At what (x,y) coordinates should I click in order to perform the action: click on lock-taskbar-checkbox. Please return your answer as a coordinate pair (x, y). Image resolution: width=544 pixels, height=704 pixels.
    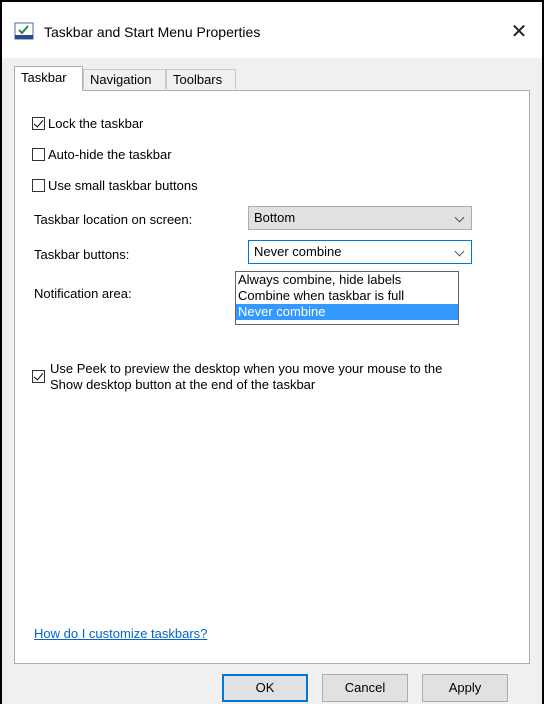
    Looking at the image, I should click on (38, 123).